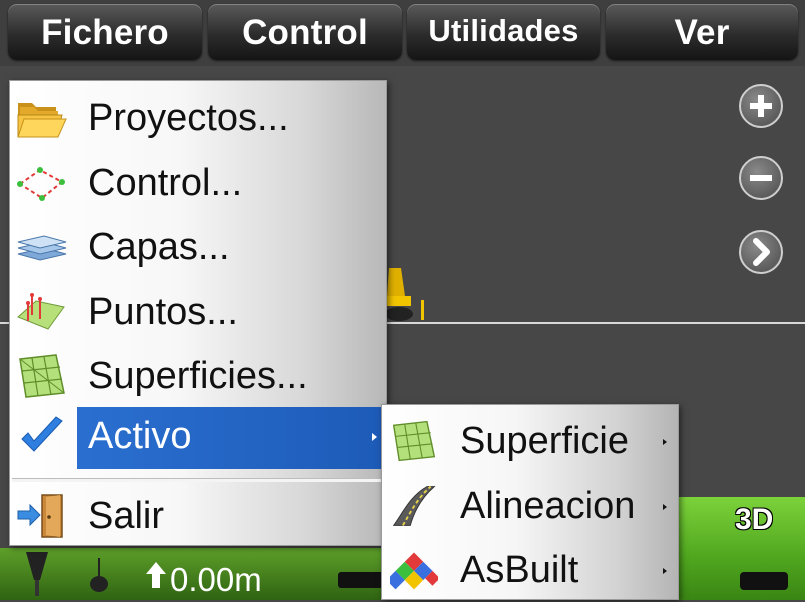 The width and height of the screenshot is (805, 602). Describe the element at coordinates (404, 294) in the screenshot. I see `machine-icon` at that location.